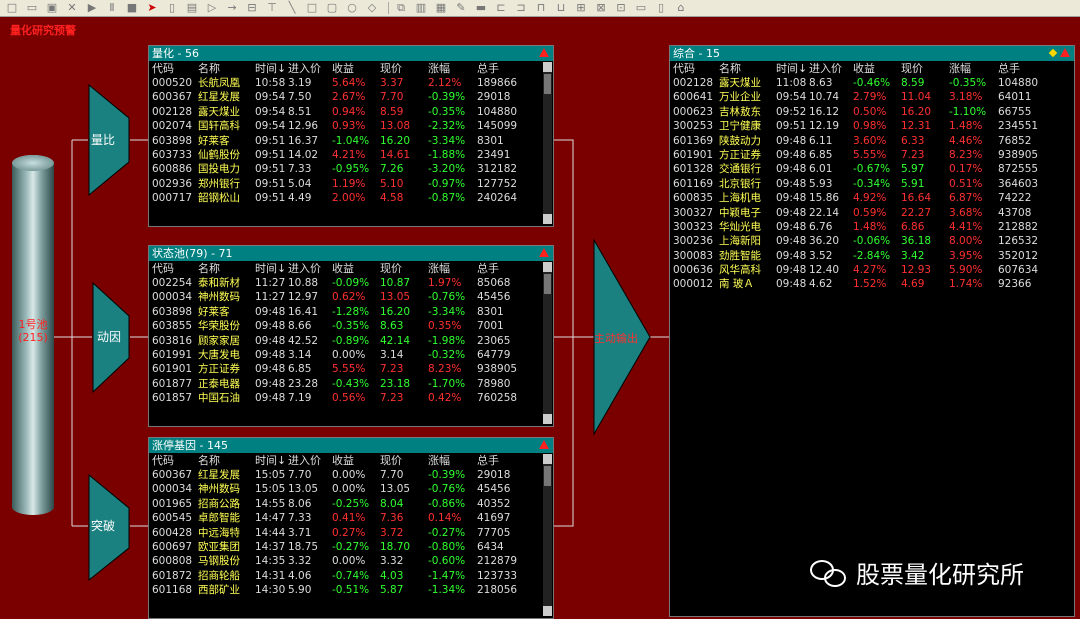 This screenshot has height=619, width=1080. Describe the element at coordinates (872, 198) in the screenshot. I see `table-row: 600835 上海机电 09:48 15.86 4.92% 16.64 6.87% 74222` at that location.